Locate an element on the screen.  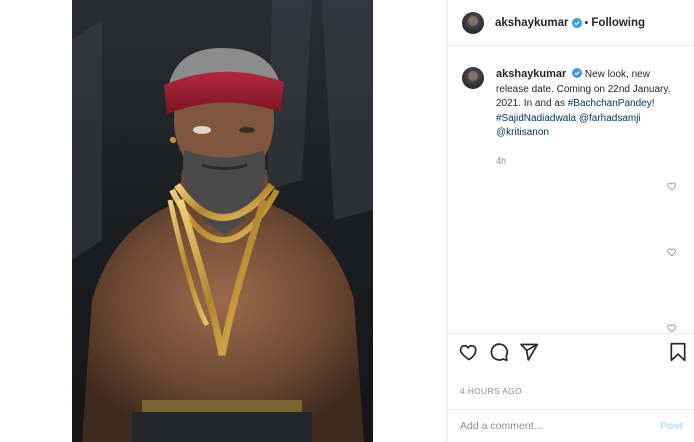
add-comment-form: Post is located at coordinates (571, 425).